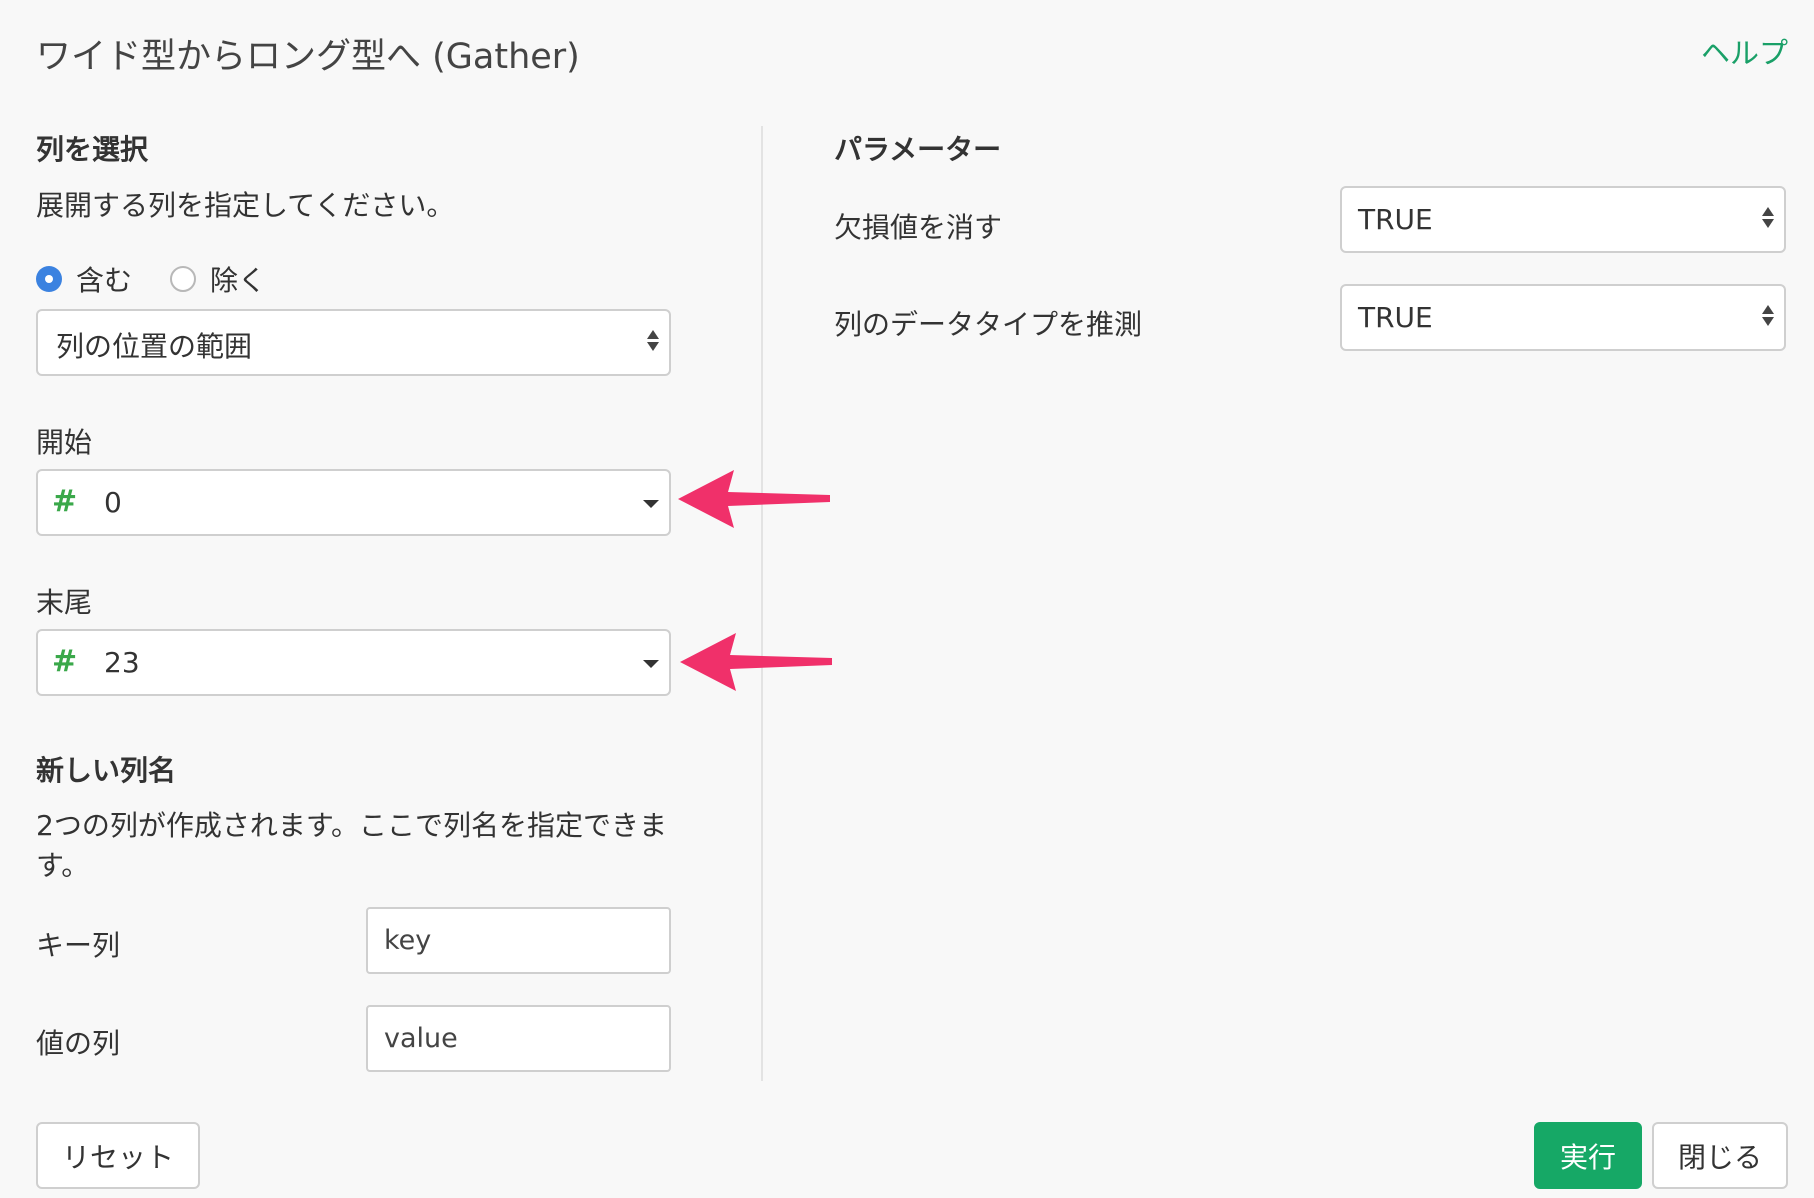  I want to click on radio-unchecked-icon, so click(183, 279).